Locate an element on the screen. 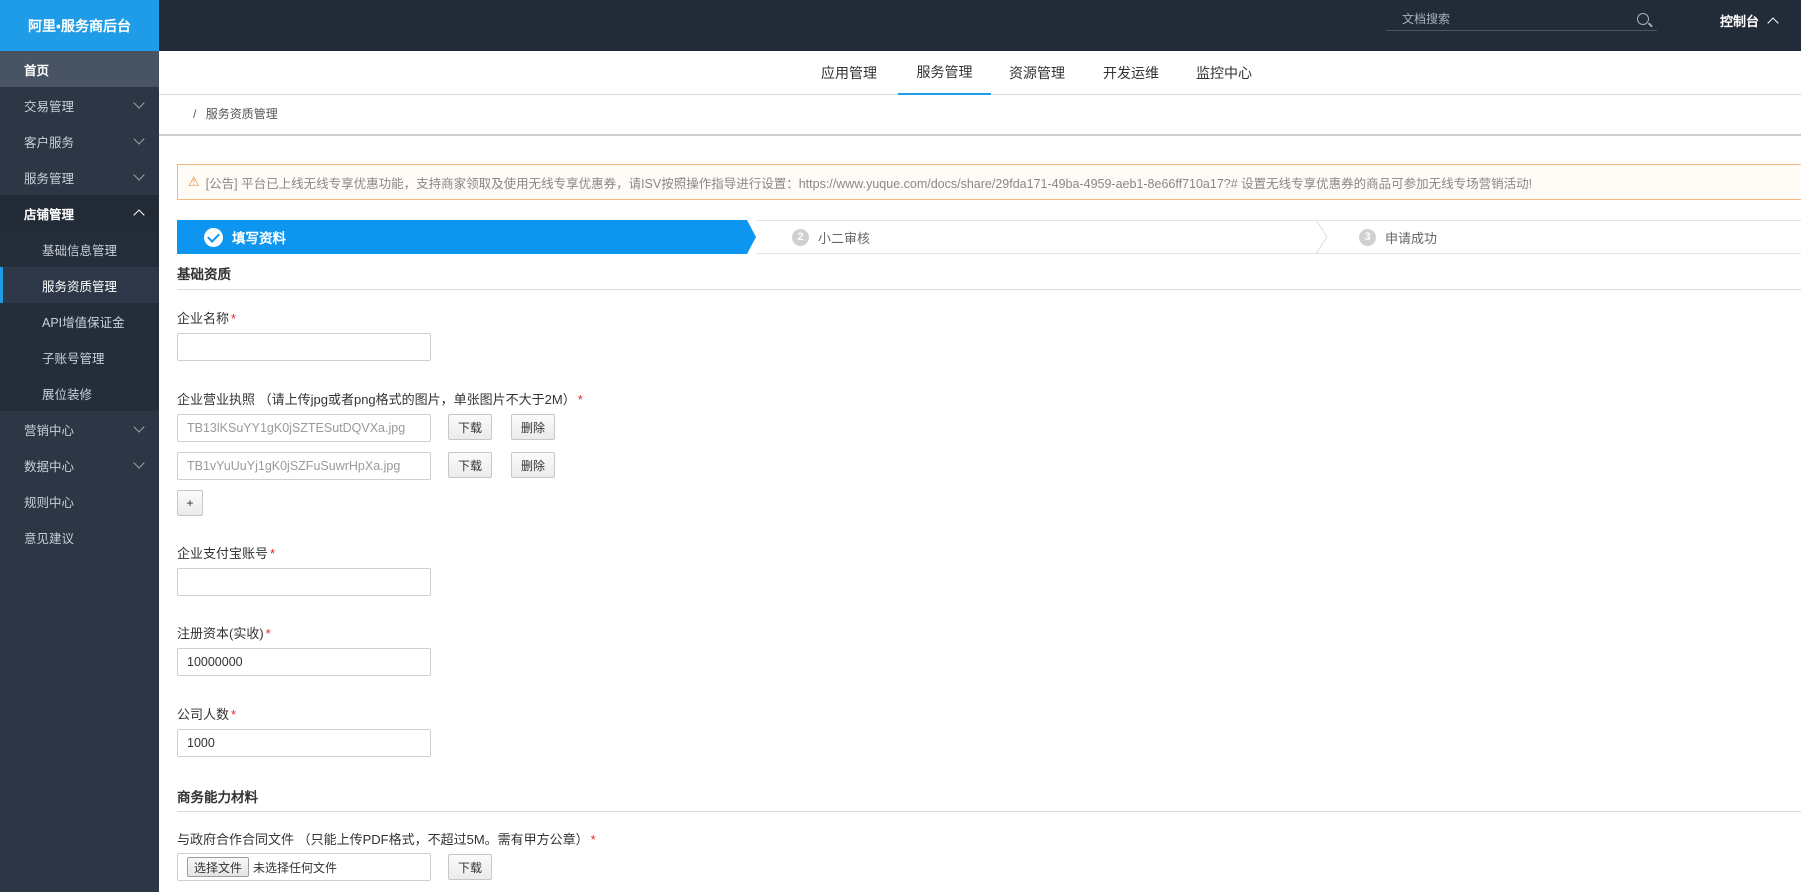 The width and height of the screenshot is (1801, 892). registered-capital-input is located at coordinates (304, 662).